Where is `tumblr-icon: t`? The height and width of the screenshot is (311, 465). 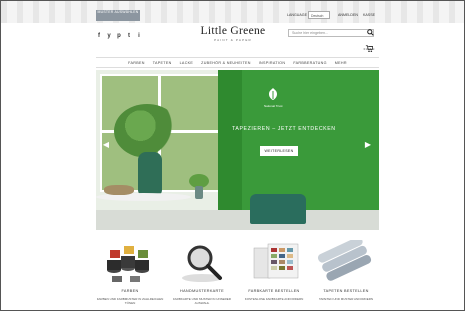 tumblr-icon: t is located at coordinates (129, 36).